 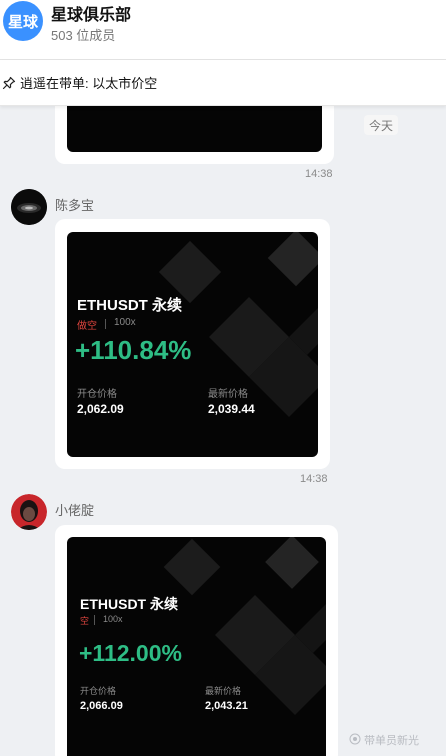 I want to click on group-avatar: 星球, so click(x=23, y=21).